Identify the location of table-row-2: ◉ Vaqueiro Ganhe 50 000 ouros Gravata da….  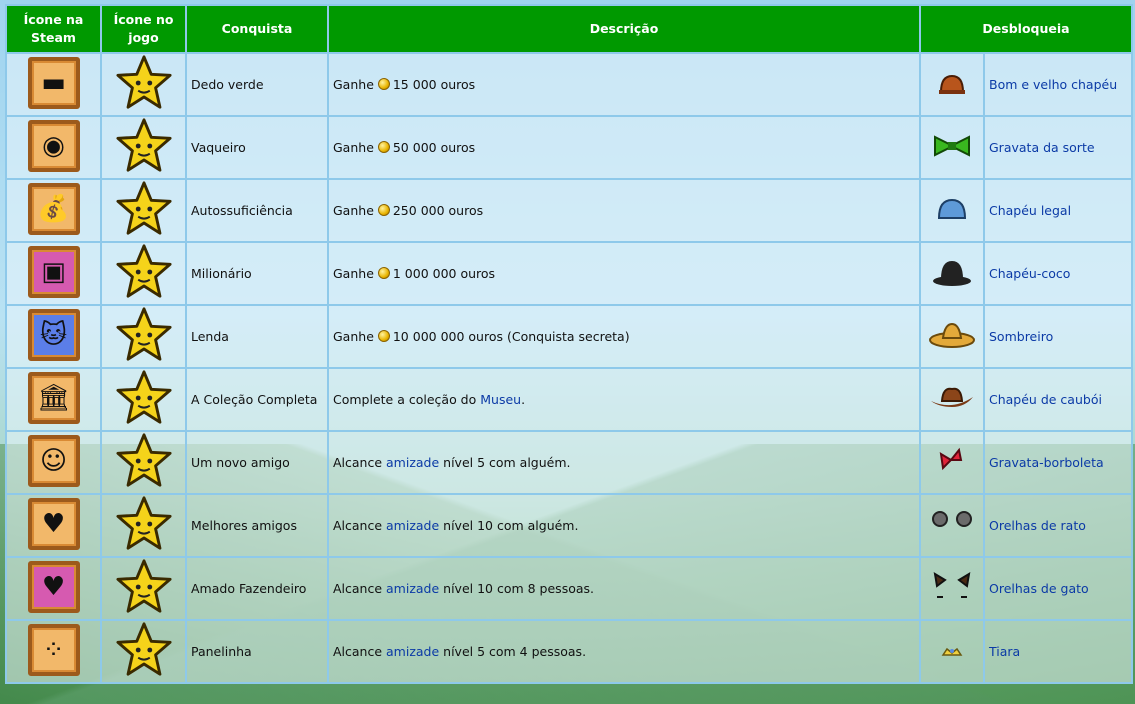
(569, 147).